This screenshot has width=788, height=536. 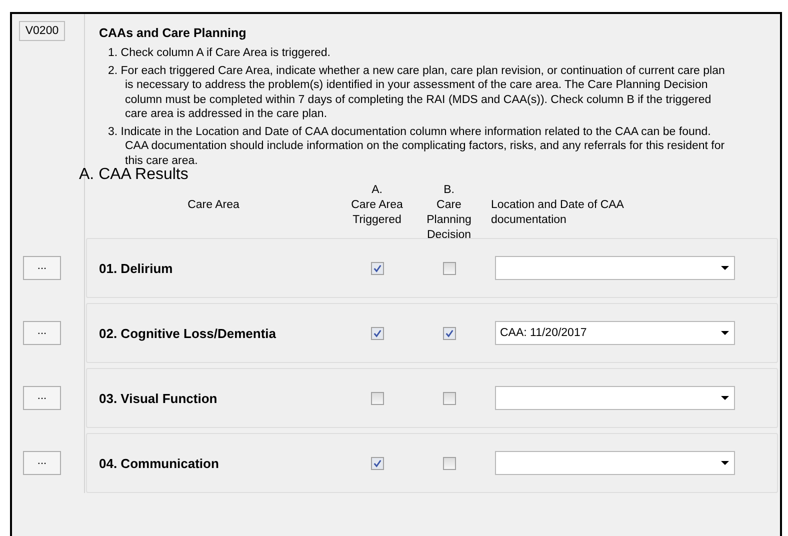 I want to click on column-header: Care Planning Decision, so click(x=449, y=220).